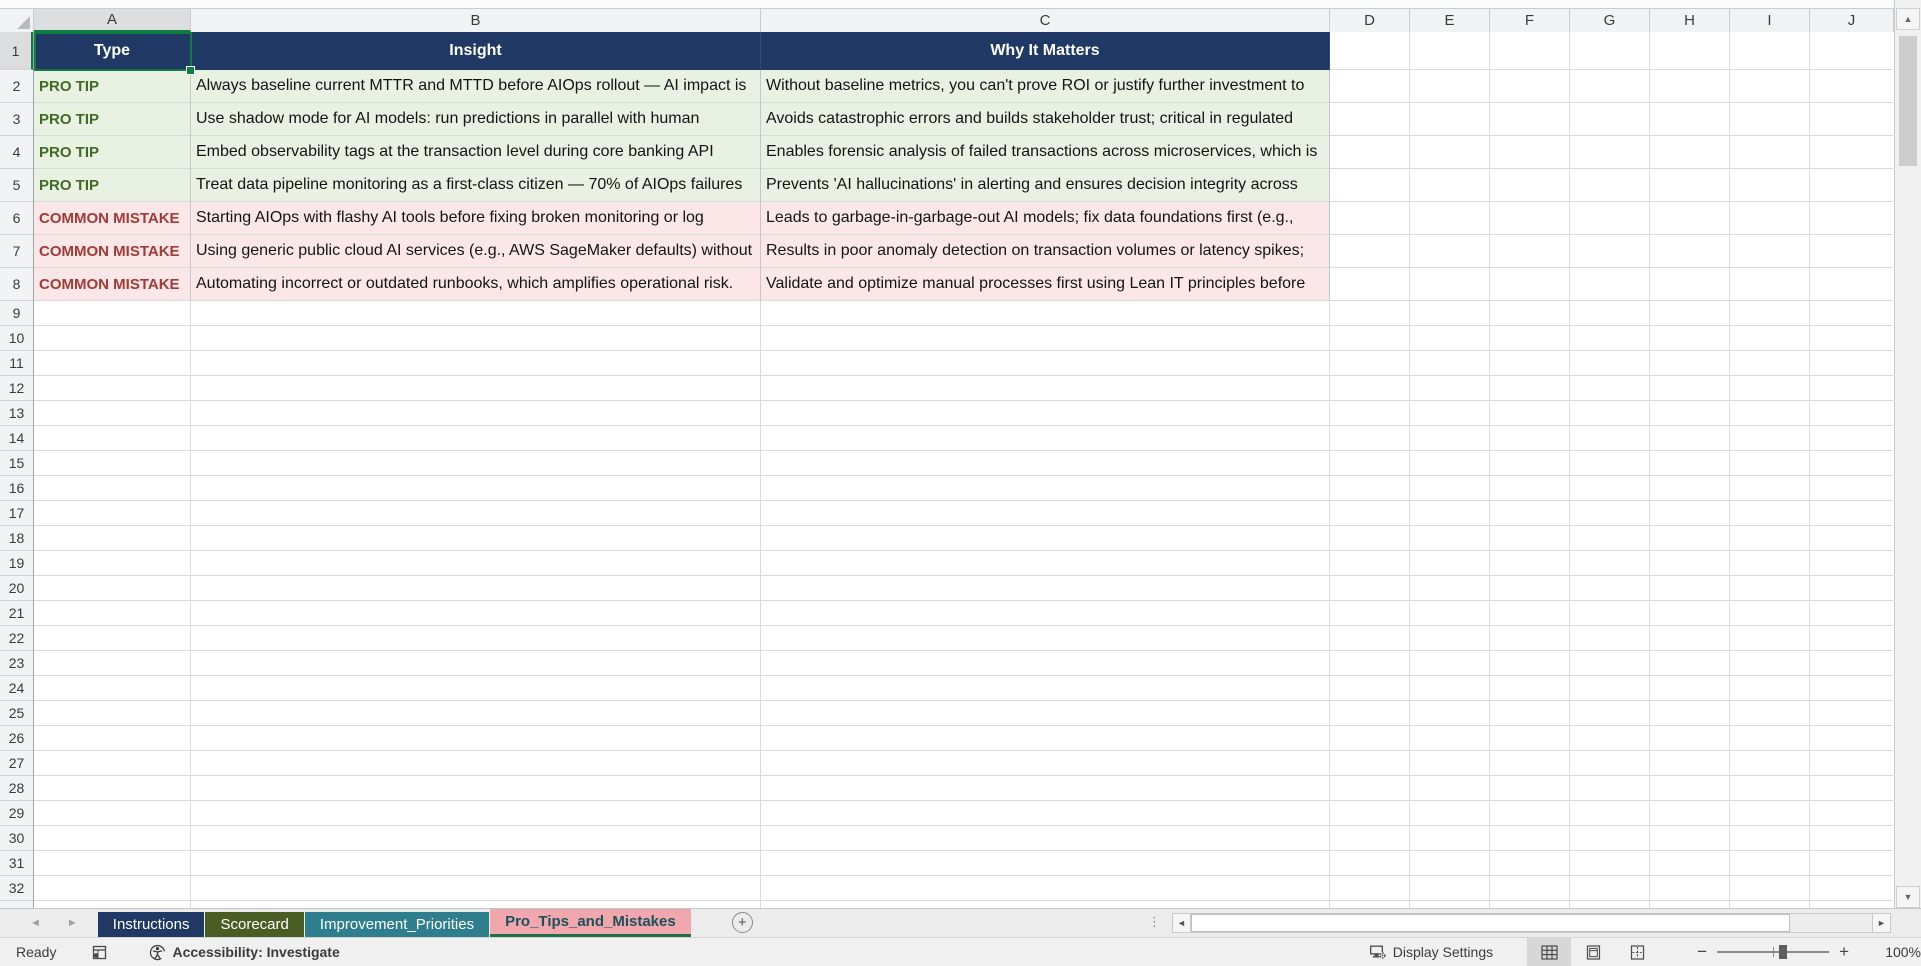 Image resolution: width=1921 pixels, height=966 pixels. What do you see at coordinates (1702, 952) in the screenshot?
I see `zoom-out-button: −` at bounding box center [1702, 952].